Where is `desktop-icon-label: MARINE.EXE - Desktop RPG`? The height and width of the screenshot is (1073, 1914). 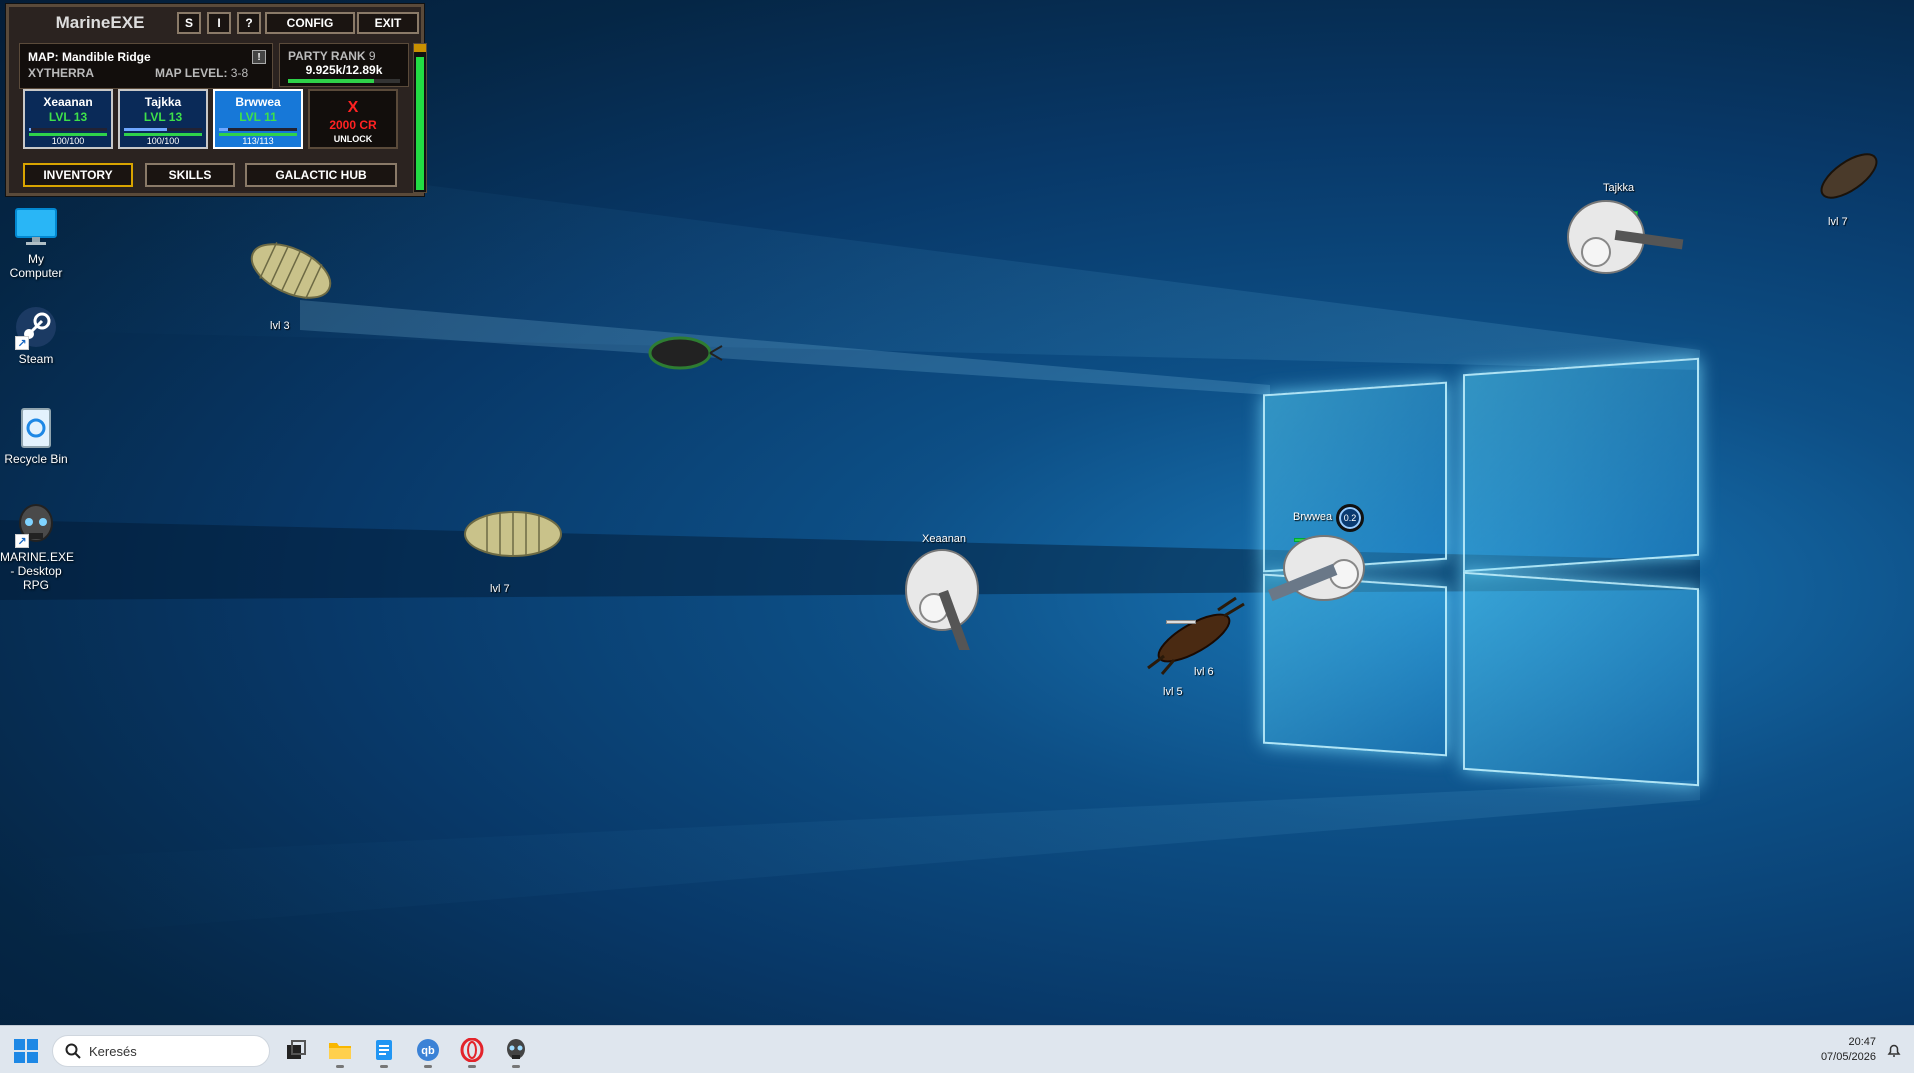 desktop-icon-label: MARINE.EXE - Desktop RPG is located at coordinates (37, 571).